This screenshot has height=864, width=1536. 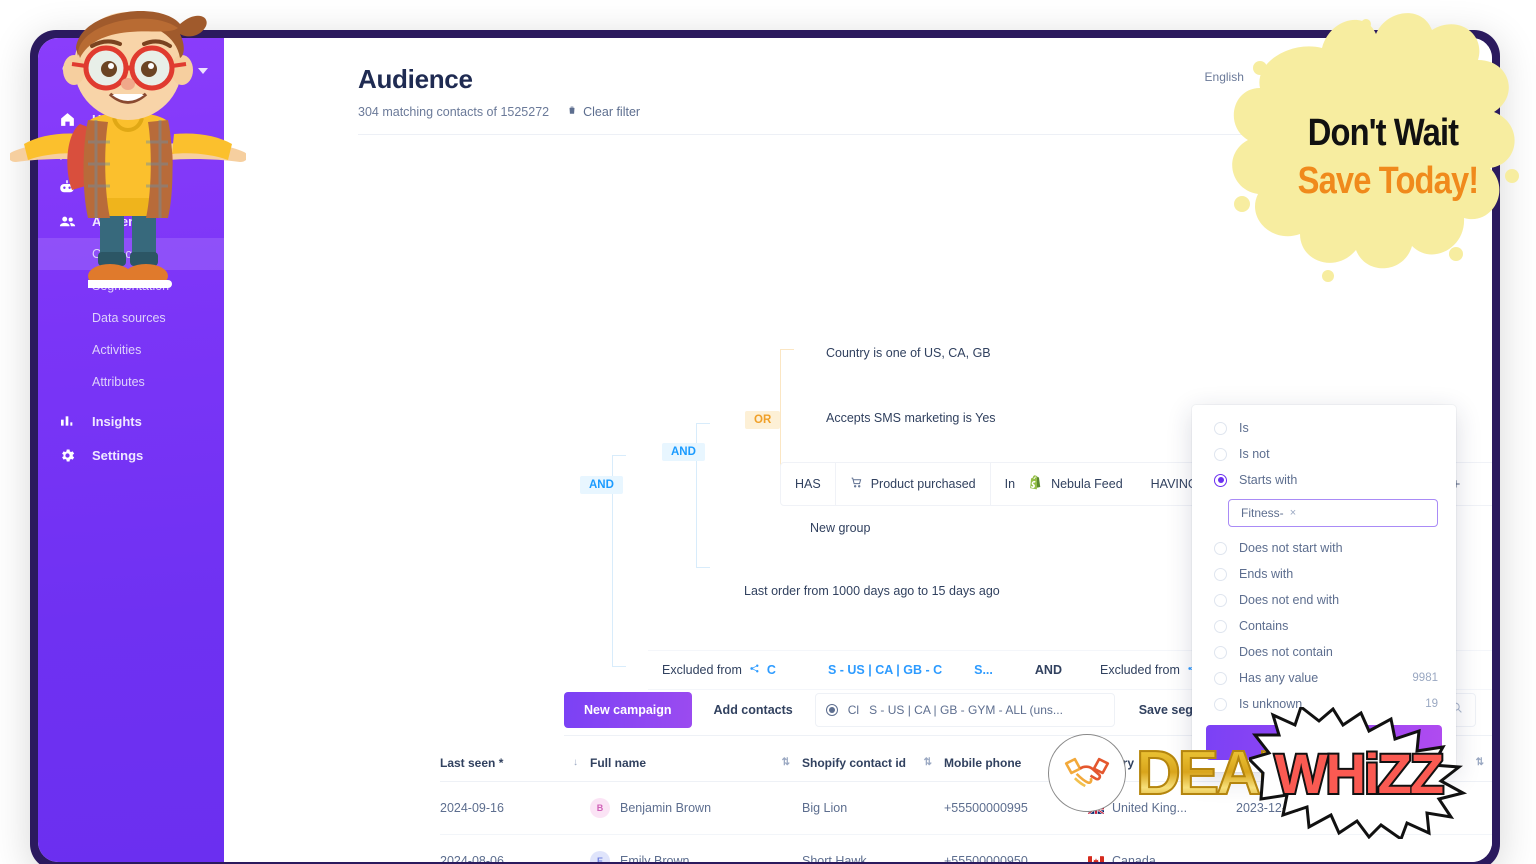 What do you see at coordinates (1266, 574) in the screenshot?
I see `option-label: Ends with` at bounding box center [1266, 574].